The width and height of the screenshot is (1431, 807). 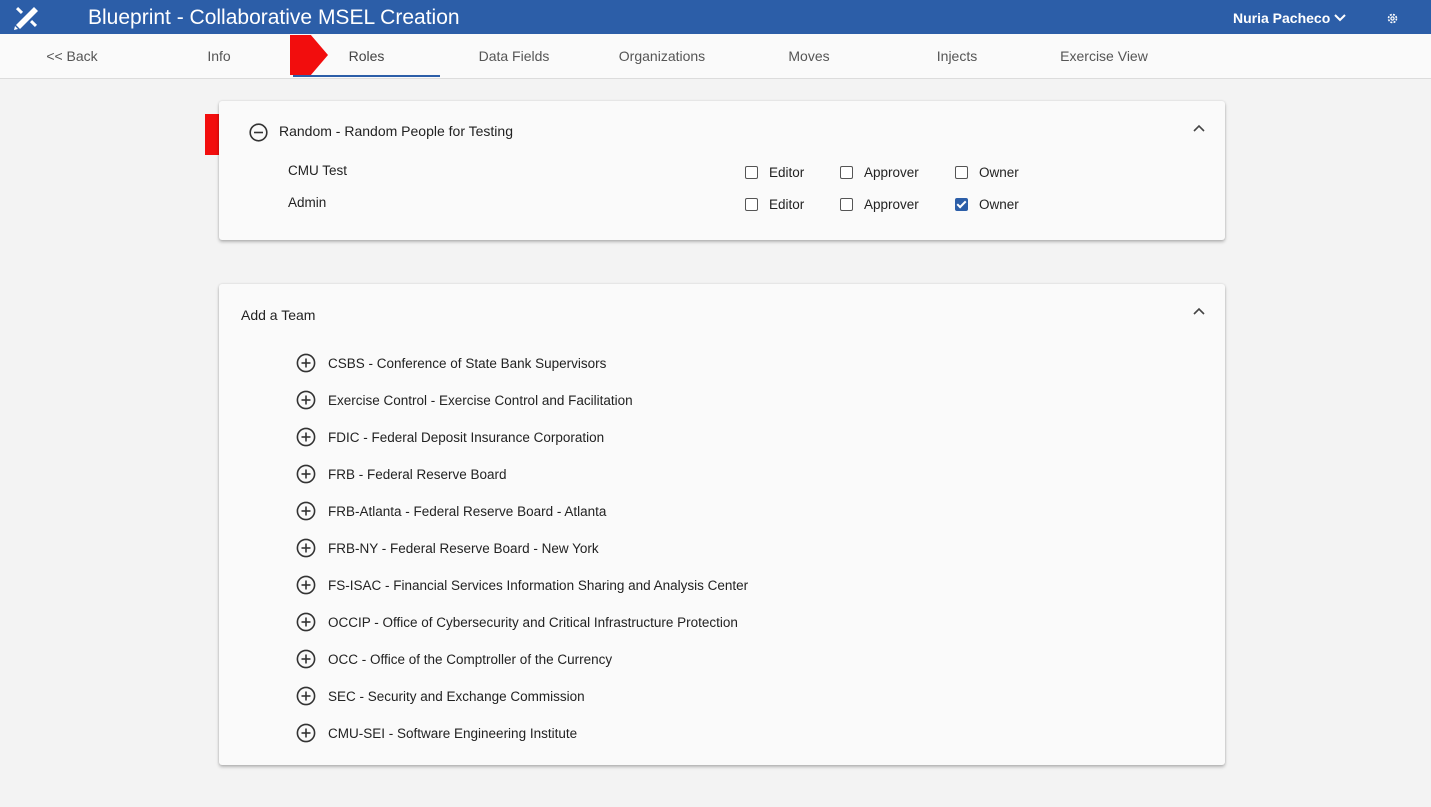 I want to click on tab-organizations: Organizations, so click(x=662, y=56).